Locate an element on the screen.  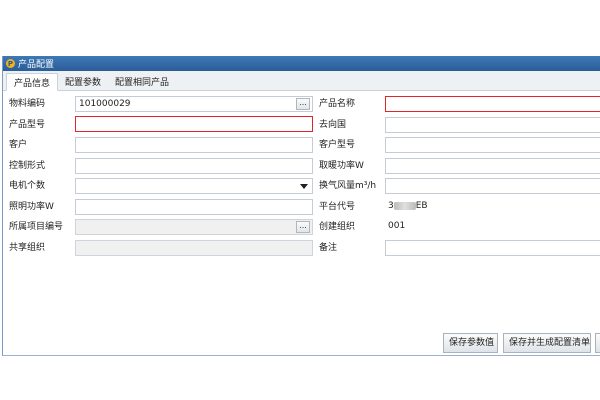
remarks-field is located at coordinates (492, 248).